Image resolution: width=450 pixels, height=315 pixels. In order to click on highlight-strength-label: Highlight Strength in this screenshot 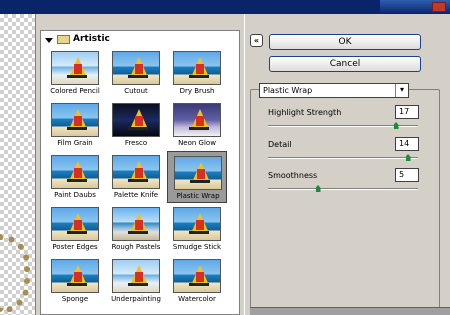, I will do `click(305, 112)`.